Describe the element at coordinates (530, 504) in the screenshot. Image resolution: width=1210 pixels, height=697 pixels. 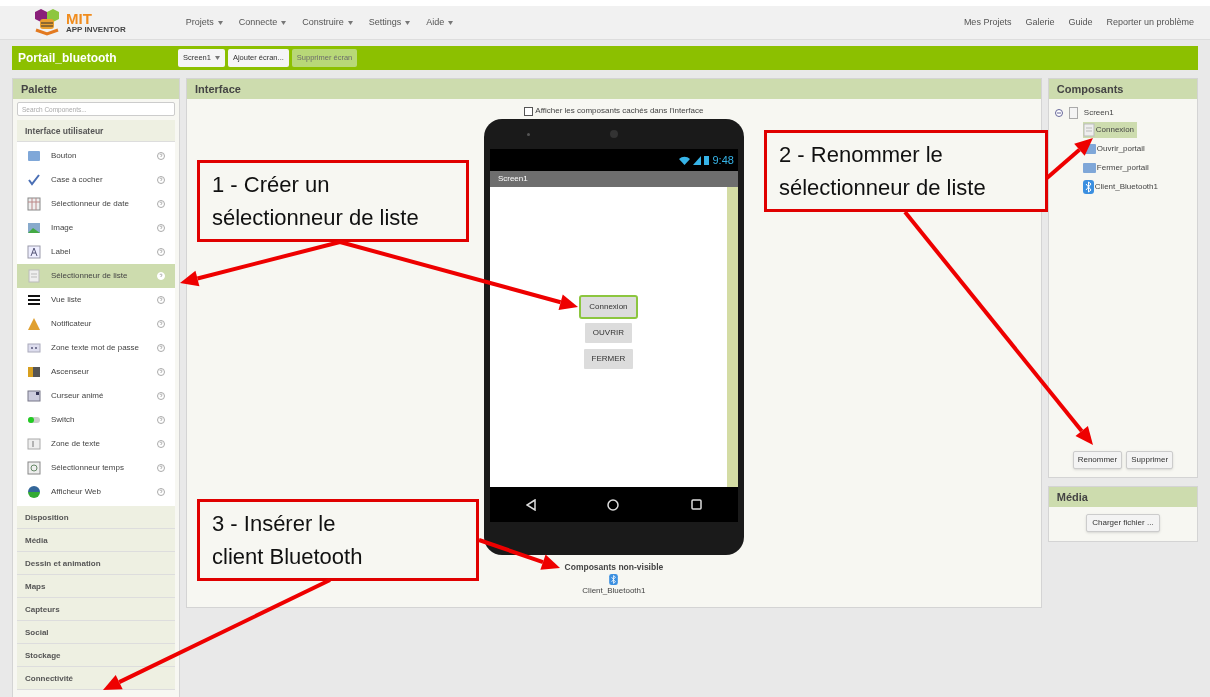
I see `back-icon` at that location.